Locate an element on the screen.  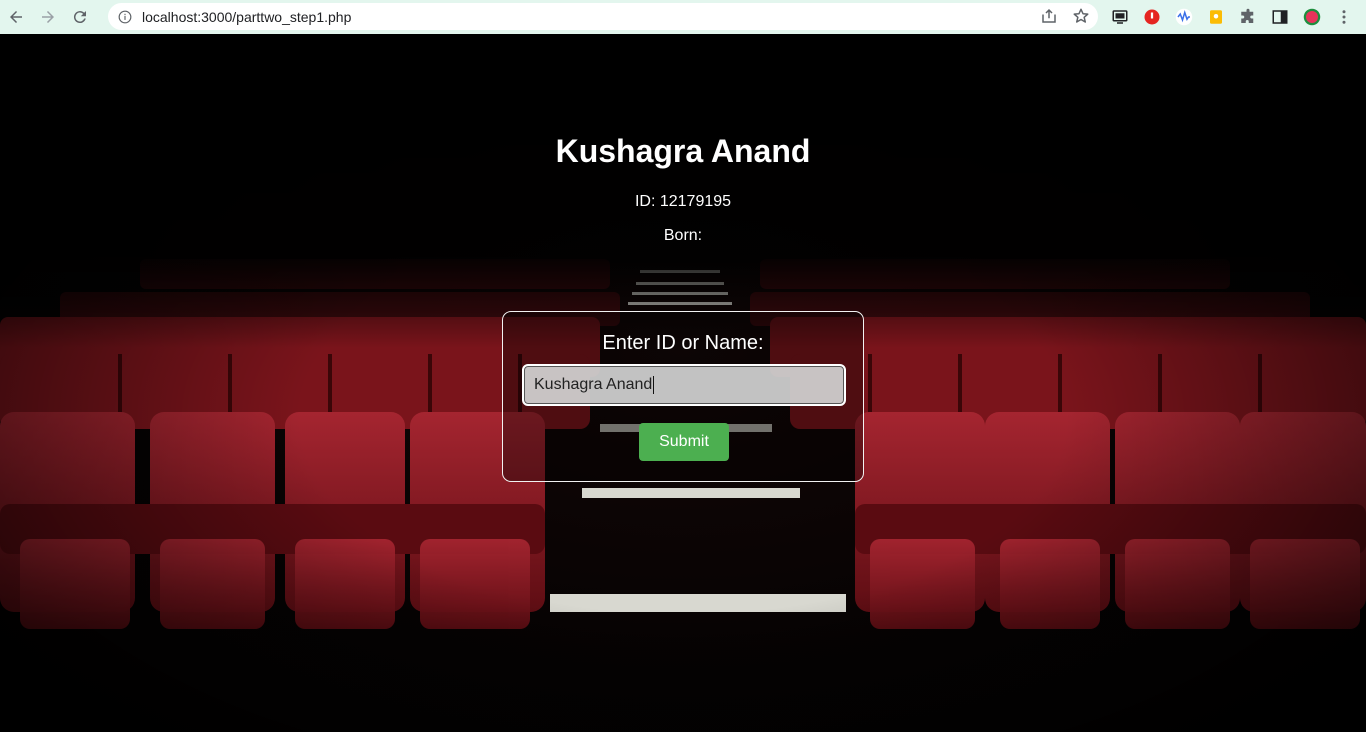
keep-extension-icon is located at coordinates (1216, 17).